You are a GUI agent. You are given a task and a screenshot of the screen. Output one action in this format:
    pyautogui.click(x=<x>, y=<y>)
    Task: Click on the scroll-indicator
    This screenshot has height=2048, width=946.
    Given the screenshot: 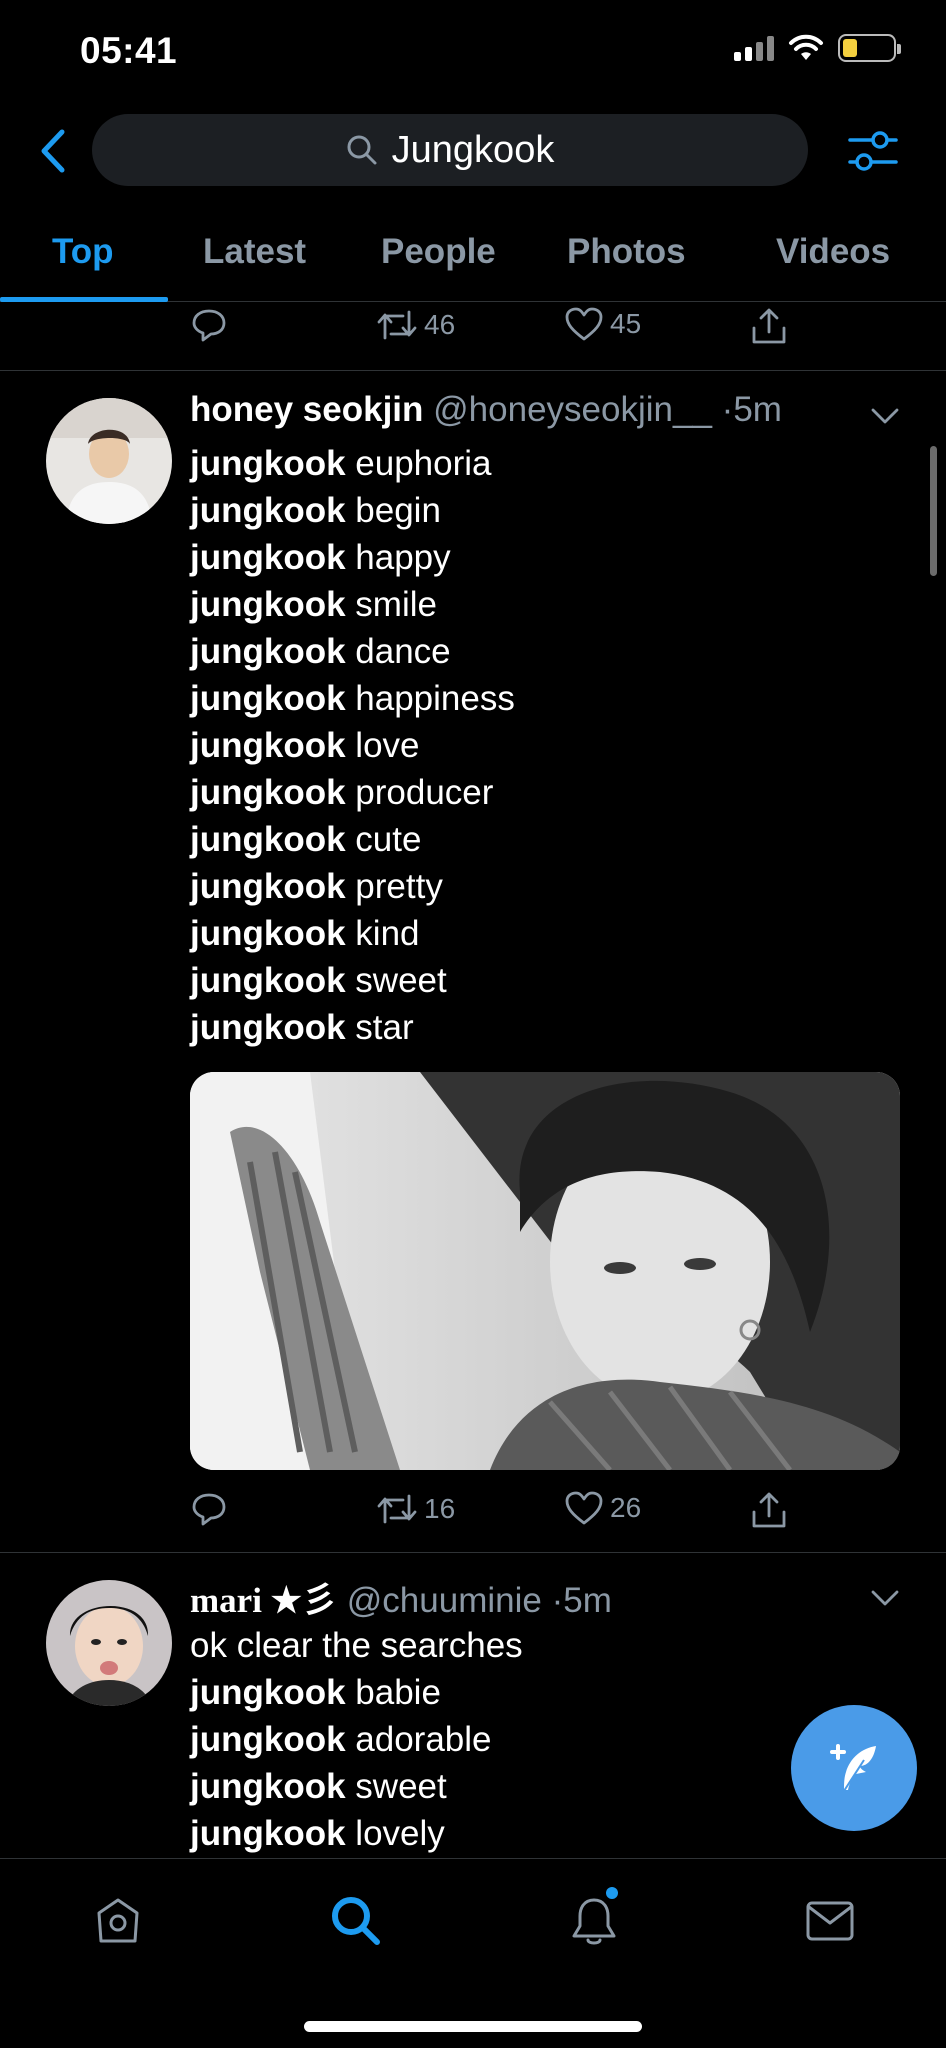 What is the action you would take?
    pyautogui.click(x=933, y=511)
    